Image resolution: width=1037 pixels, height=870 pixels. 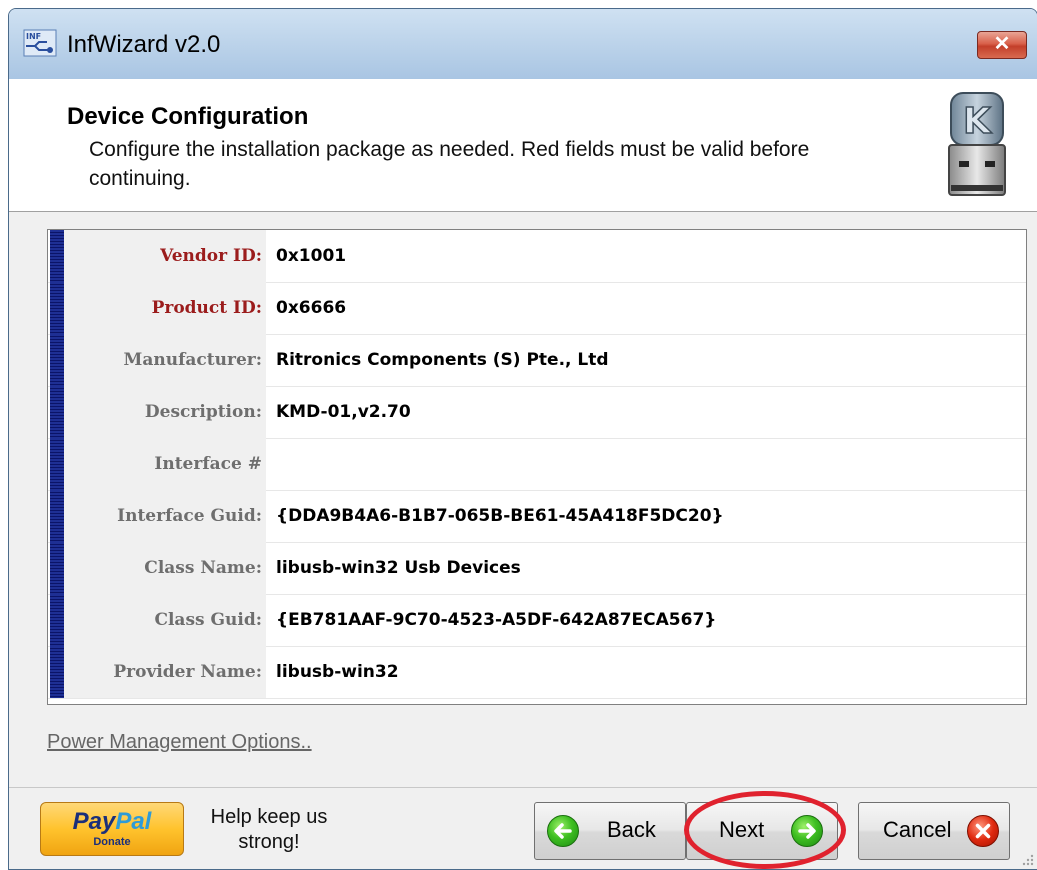 I want to click on class-guid-field: {EB781AAF-9C70-4523-A5DF-642A87ECA567}, so click(x=646, y=620).